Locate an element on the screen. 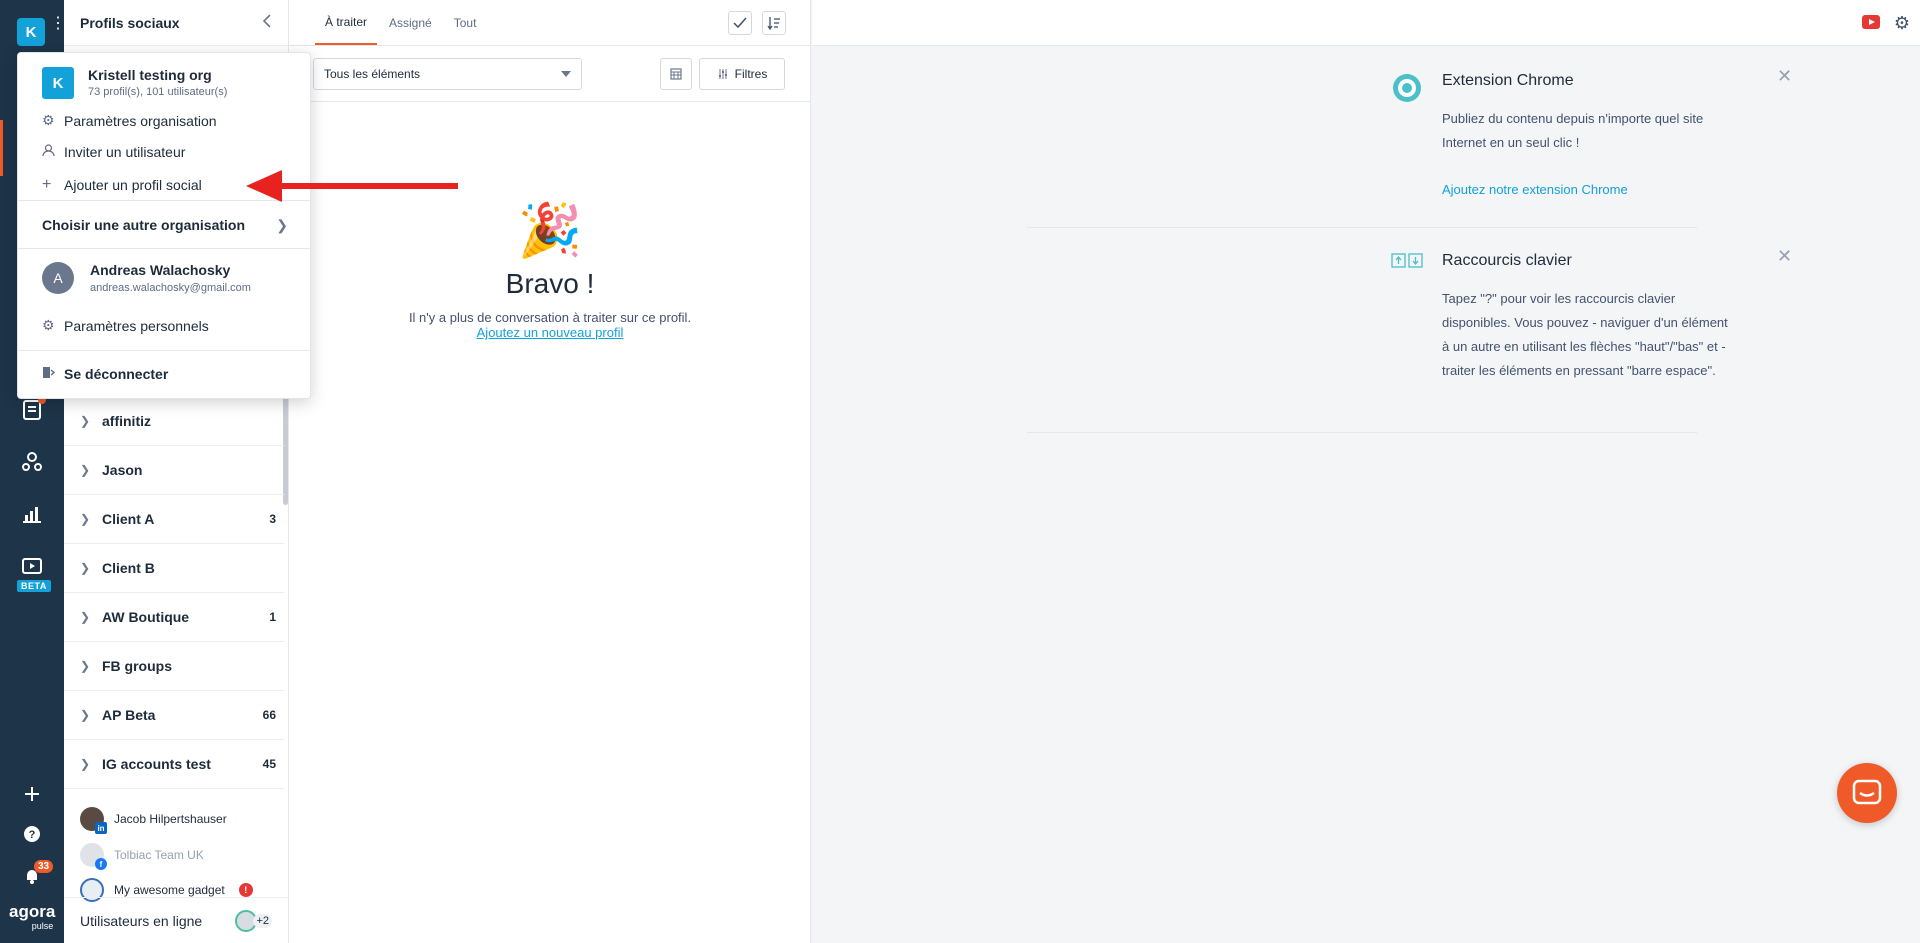 This screenshot has height=943, width=1920. kebab-menu-icon: ⋮ is located at coordinates (58, 24).